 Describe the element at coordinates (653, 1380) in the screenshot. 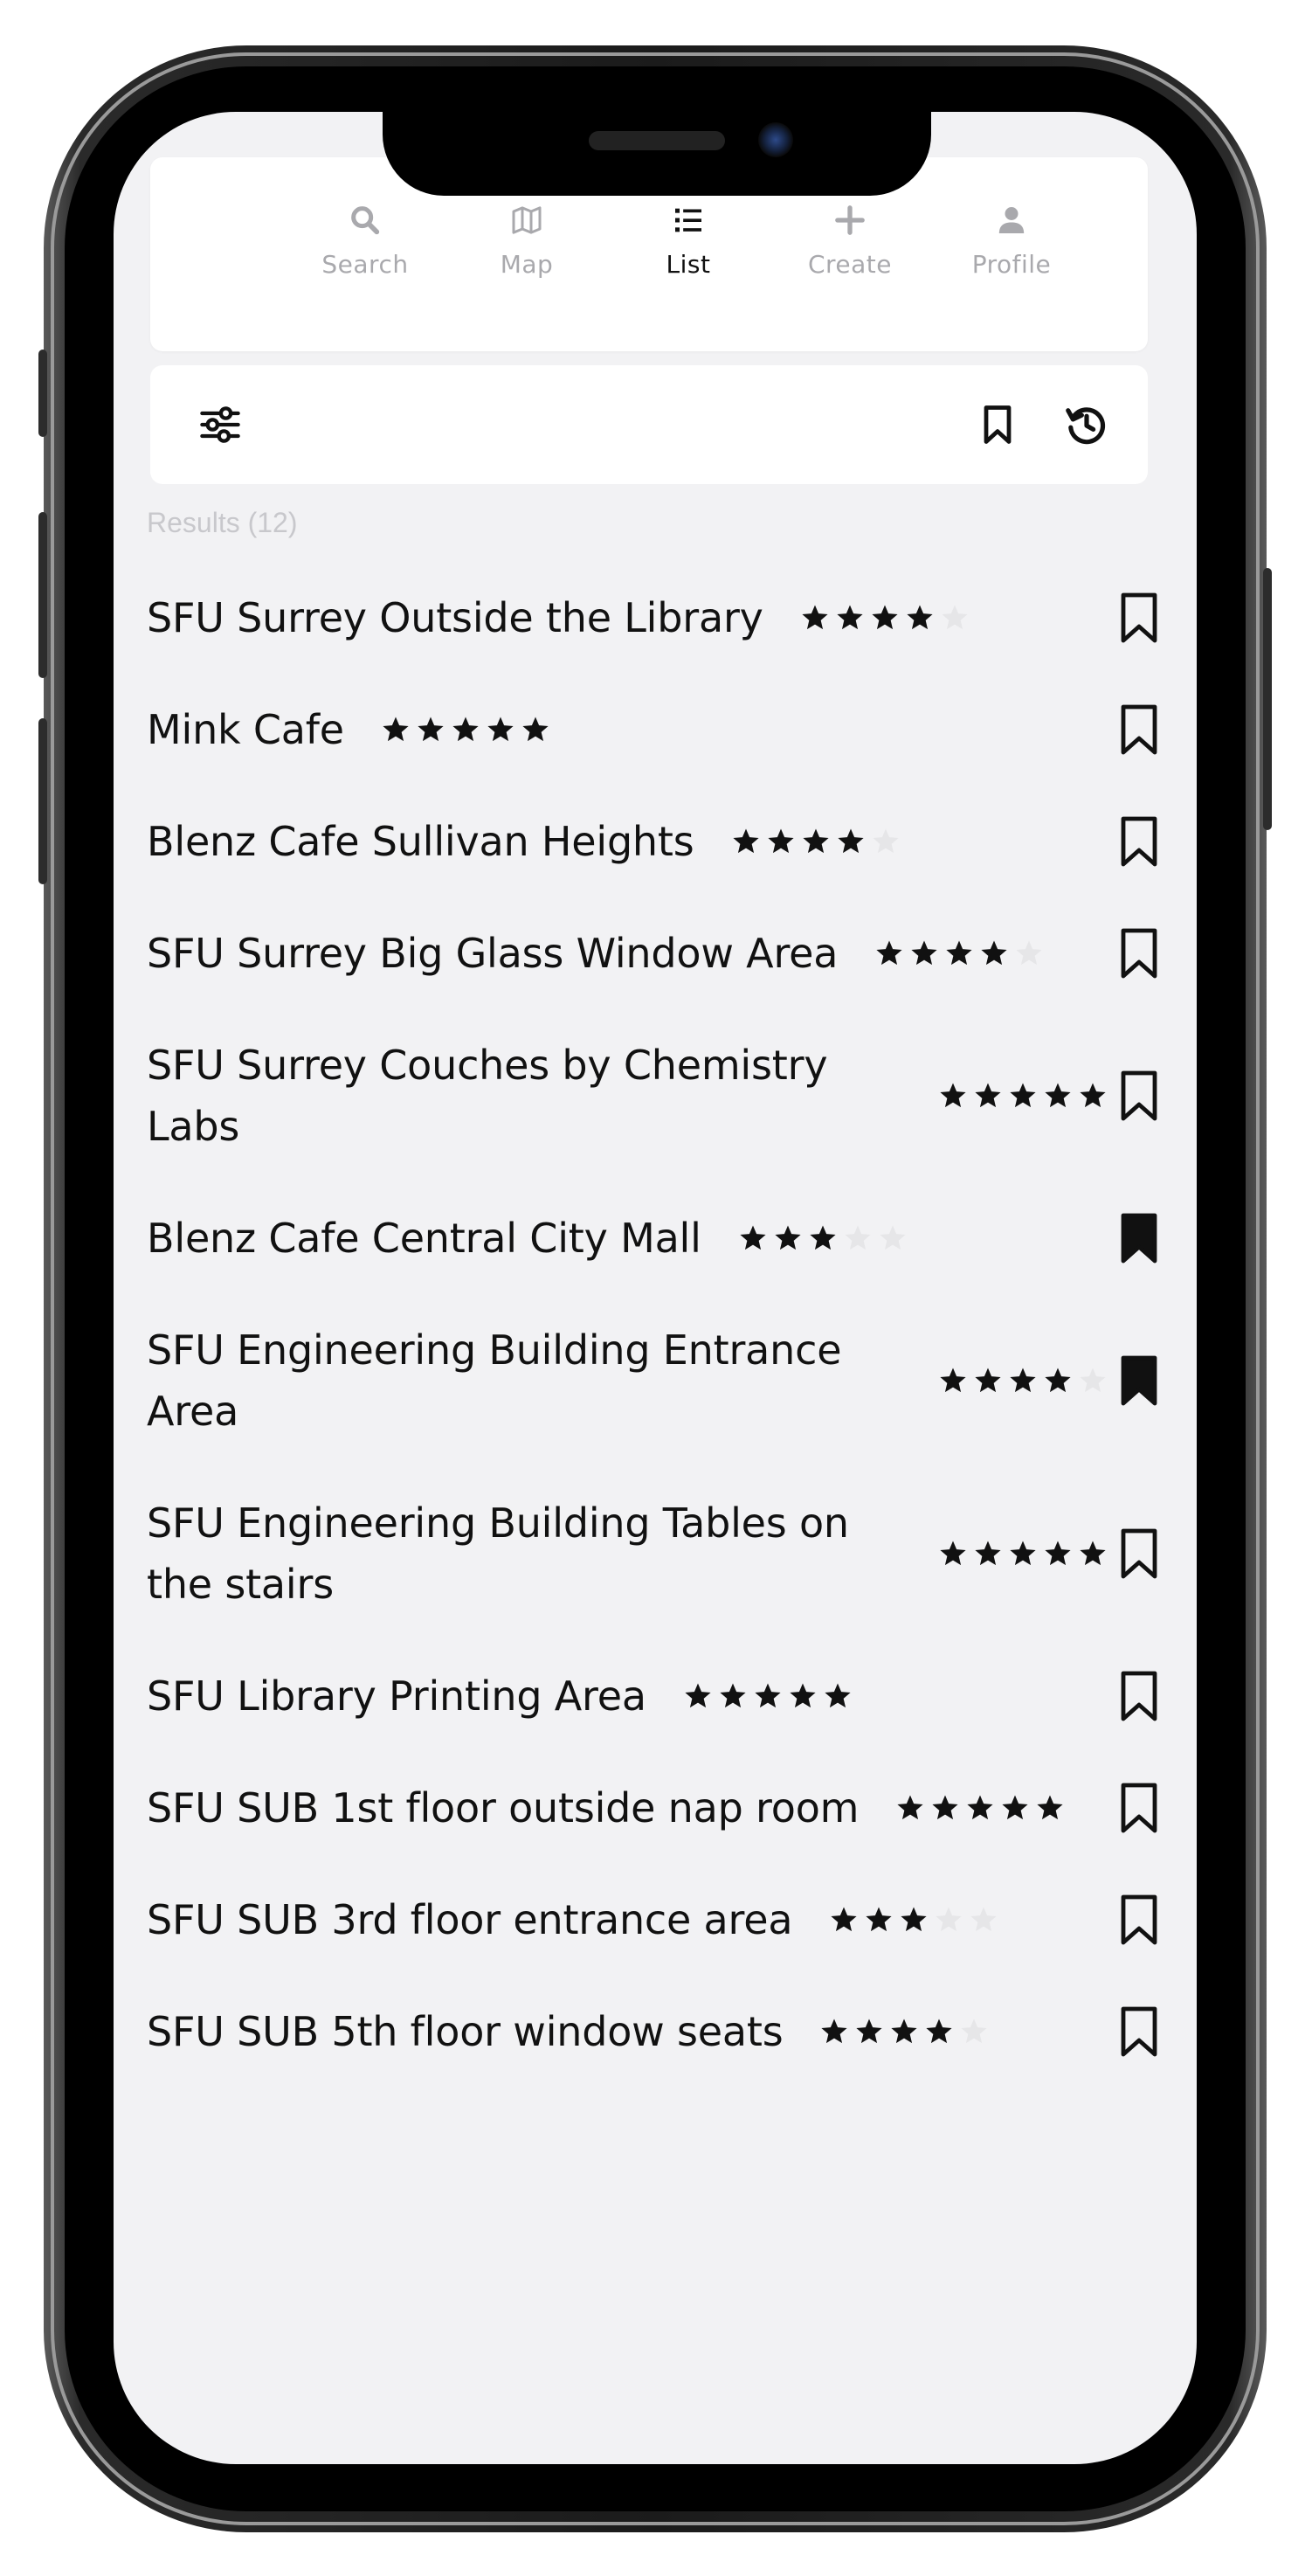

I see `list-item: SFU Engineering Building Entrance Area` at that location.